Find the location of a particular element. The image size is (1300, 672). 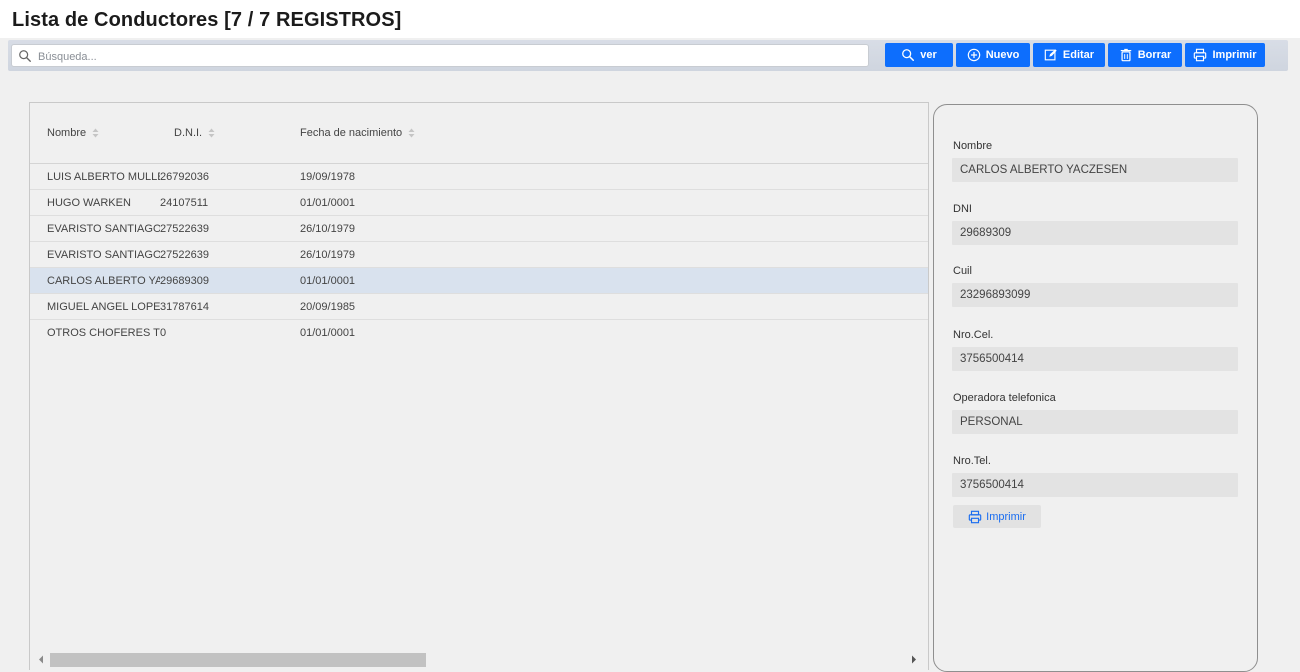

edit-button: Editar is located at coordinates (1069, 55).